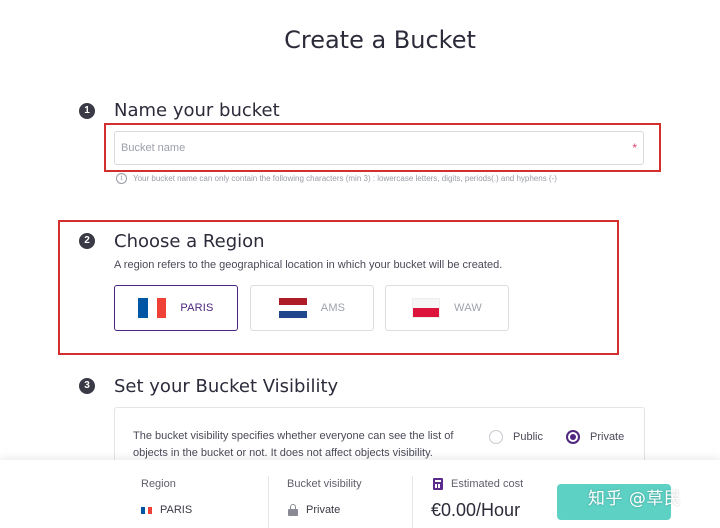 The height and width of the screenshot is (528, 720). I want to click on netherlands-flag-icon, so click(292, 308).